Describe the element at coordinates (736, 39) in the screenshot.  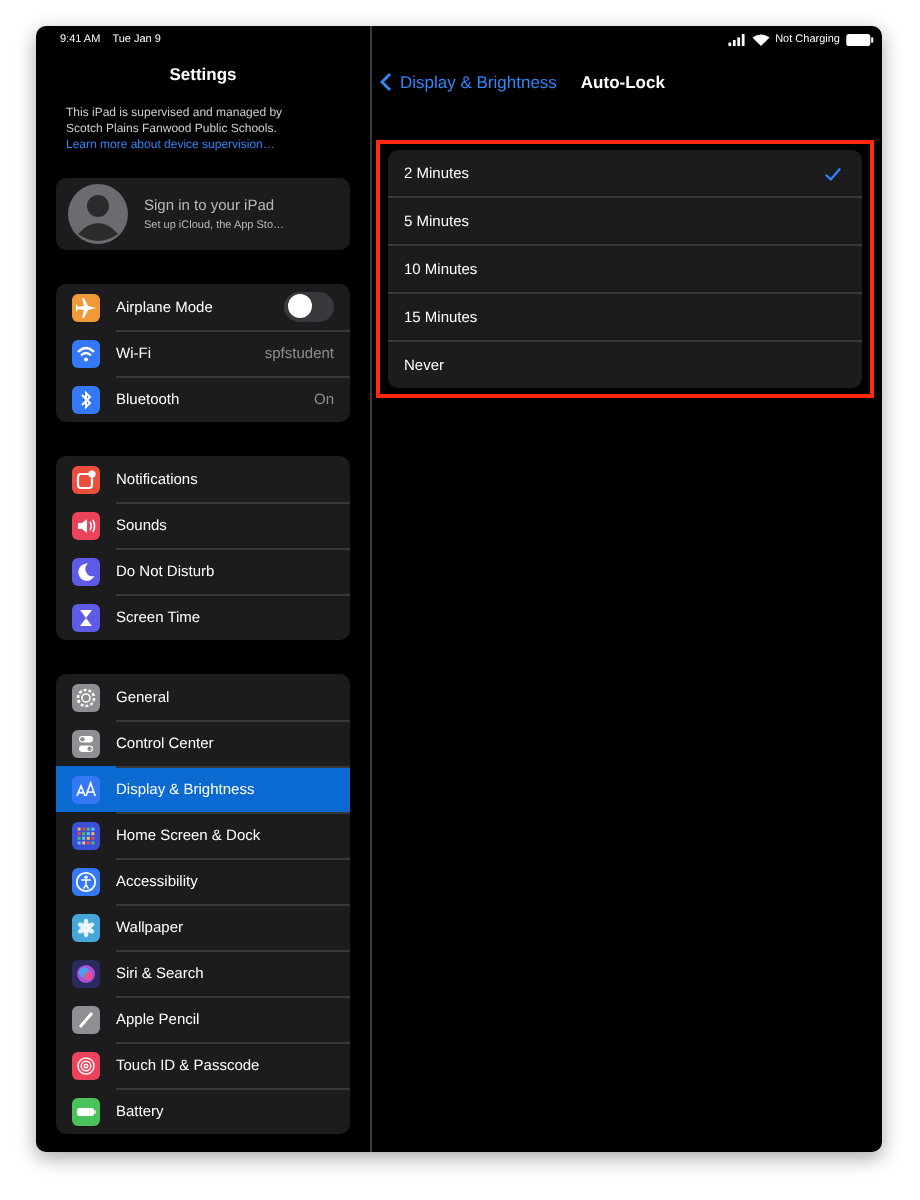
I see `signal-icon` at that location.